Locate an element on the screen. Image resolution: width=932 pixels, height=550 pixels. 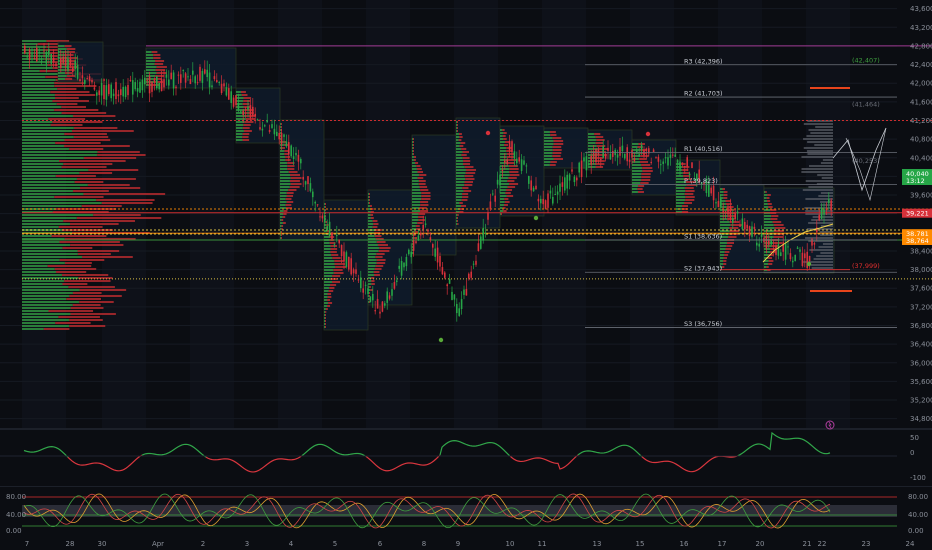
price-tick-label: 35,600 is located at coordinates (921, 382).